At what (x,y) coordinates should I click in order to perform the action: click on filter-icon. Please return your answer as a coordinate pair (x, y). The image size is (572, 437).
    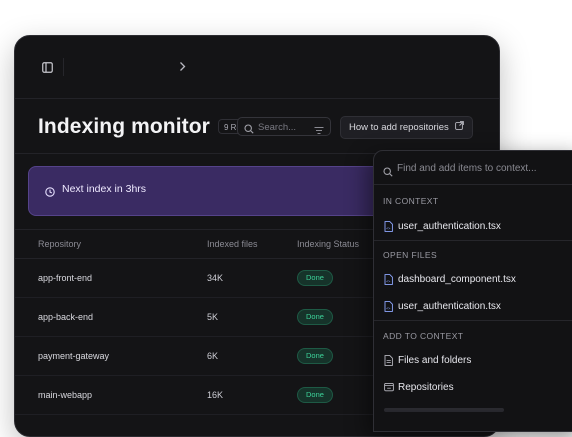
    Looking at the image, I should click on (319, 131).